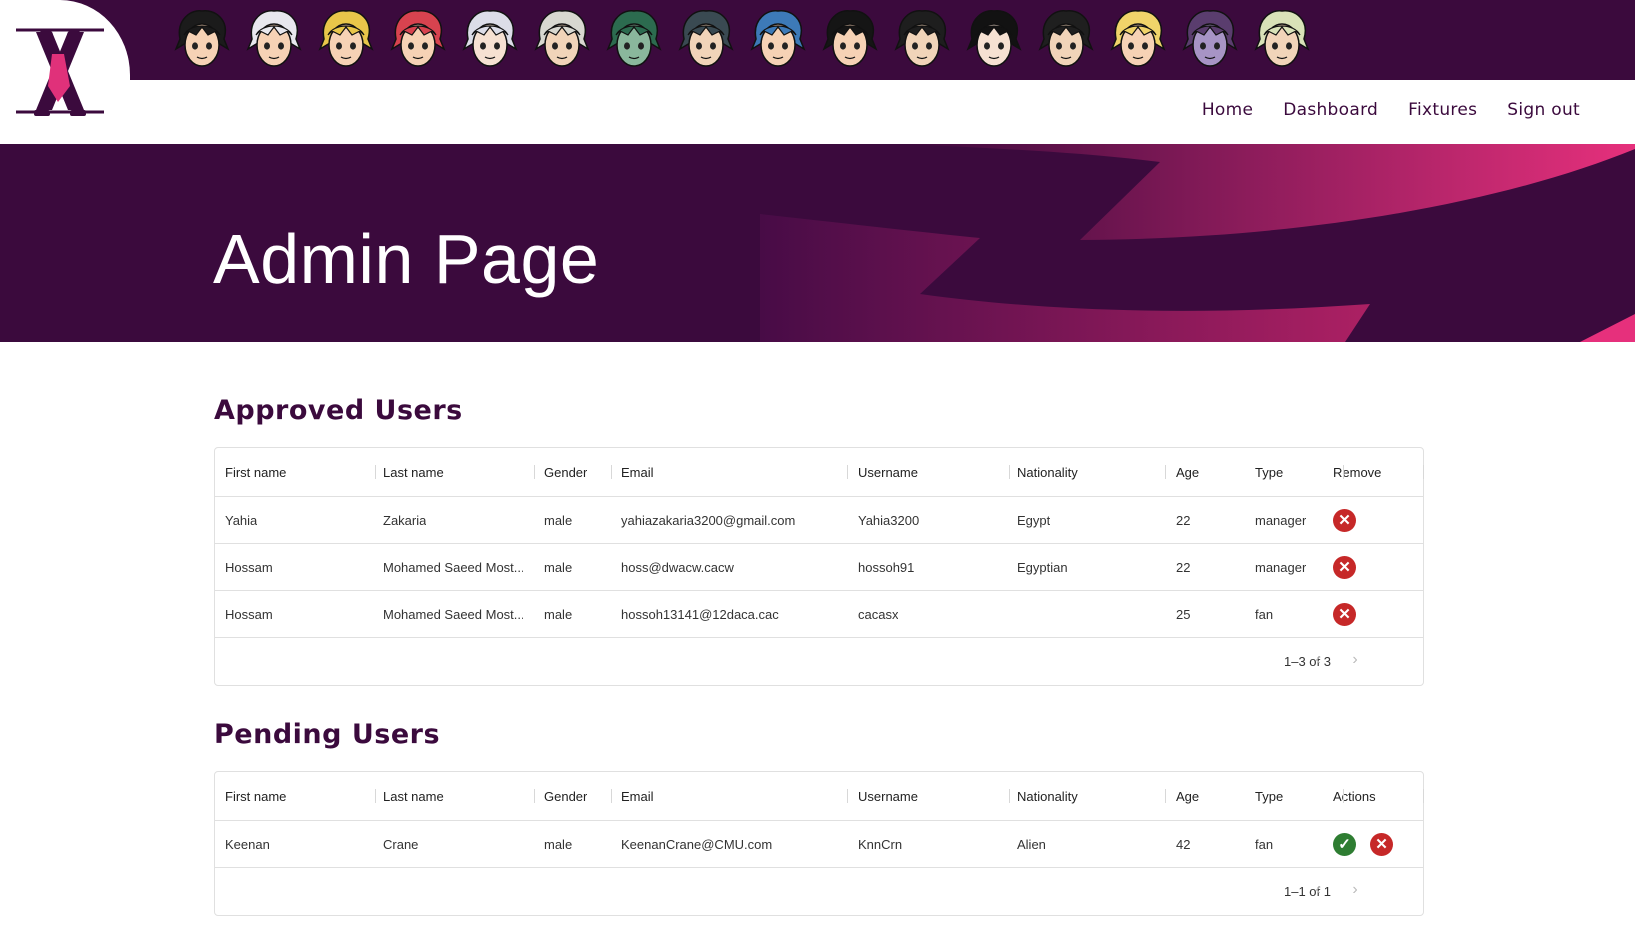 This screenshot has height=926, width=1635. What do you see at coordinates (1354, 796) in the screenshot?
I see `column-header: Actions` at bounding box center [1354, 796].